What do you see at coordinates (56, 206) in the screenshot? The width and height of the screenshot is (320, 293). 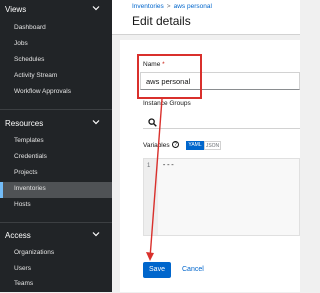 I see `sidebar-item-hosts: Hosts` at bounding box center [56, 206].